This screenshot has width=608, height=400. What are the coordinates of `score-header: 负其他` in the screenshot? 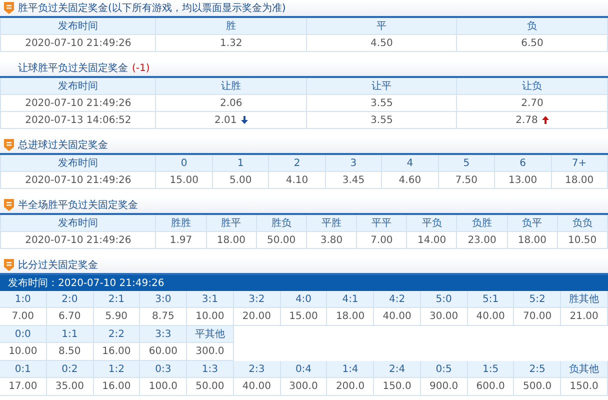 It's located at (584, 369).